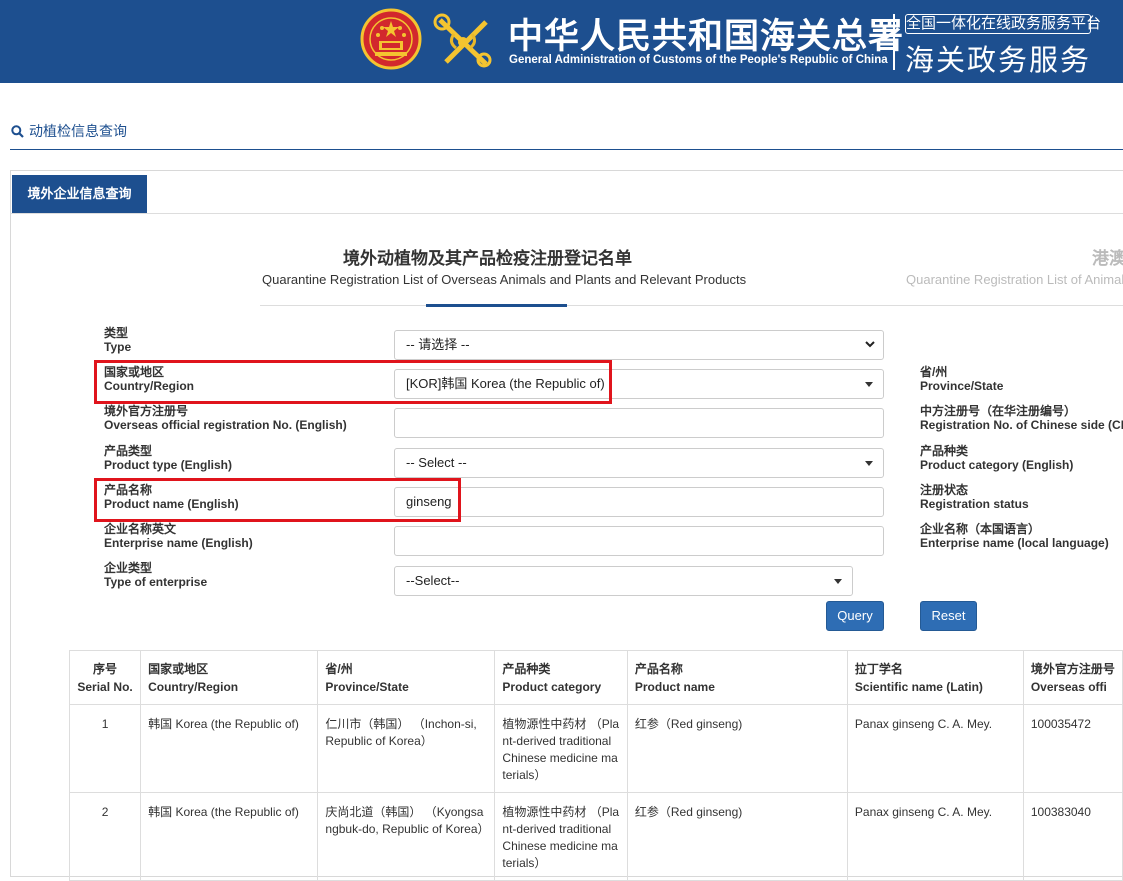  Describe the element at coordinates (998, 61) in the screenshot. I see `service-label: 海关政务服务` at that location.